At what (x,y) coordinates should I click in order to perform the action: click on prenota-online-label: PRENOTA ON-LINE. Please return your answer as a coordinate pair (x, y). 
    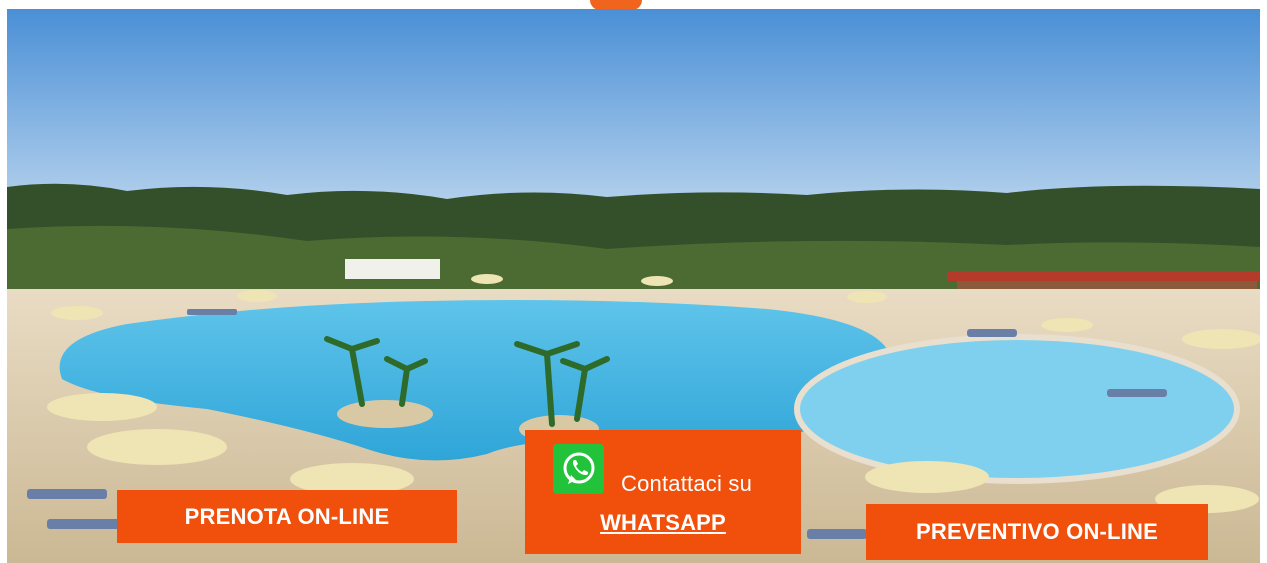
    Looking at the image, I should click on (287, 516).